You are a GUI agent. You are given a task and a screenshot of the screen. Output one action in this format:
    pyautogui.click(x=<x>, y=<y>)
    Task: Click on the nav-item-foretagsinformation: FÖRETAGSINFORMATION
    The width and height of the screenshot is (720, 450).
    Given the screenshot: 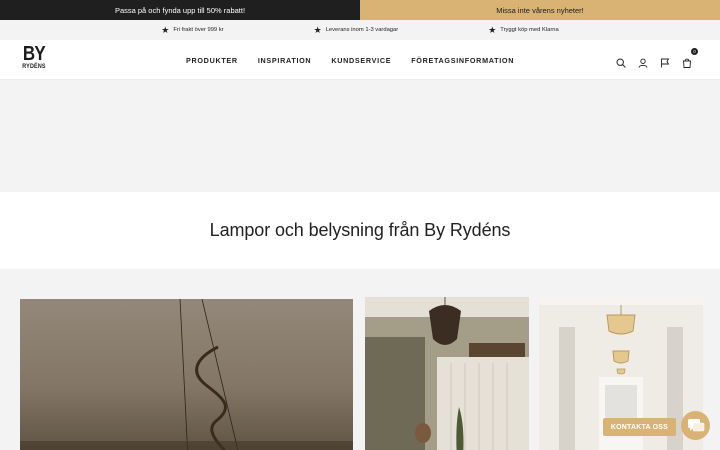 What is the action you would take?
    pyautogui.click(x=462, y=60)
    